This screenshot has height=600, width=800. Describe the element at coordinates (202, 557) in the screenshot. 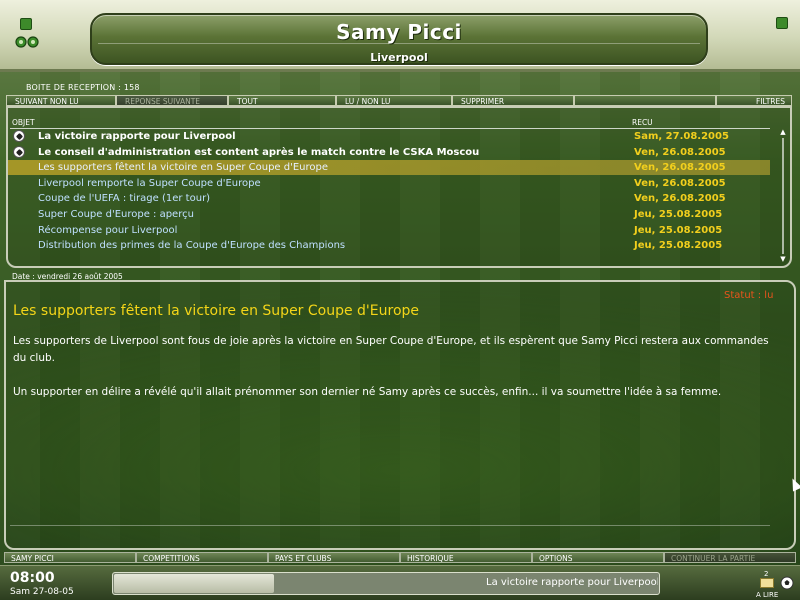

I see `nav-competitions-button: COMPETITIONS` at that location.